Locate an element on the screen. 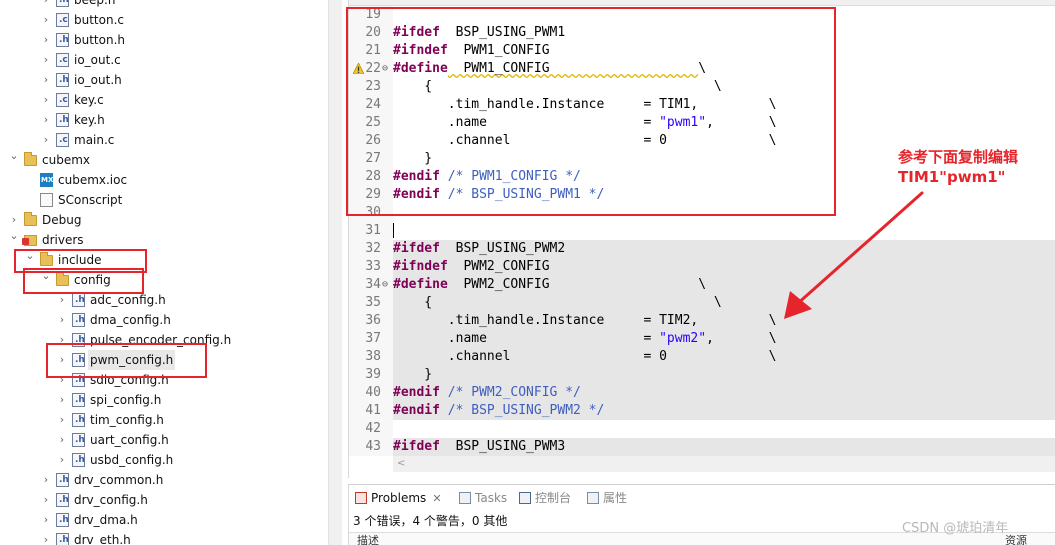  code-line: 42 is located at coordinates (702, 429).